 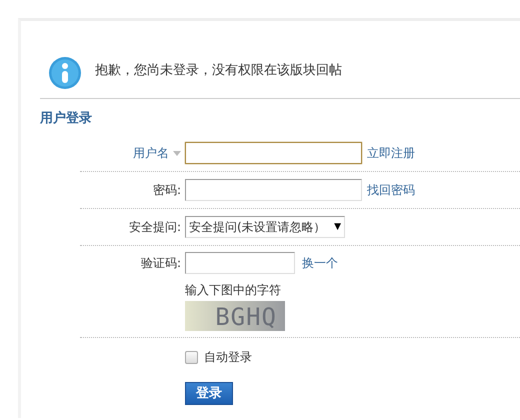 I want to click on login-button: 登录, so click(x=209, y=393).